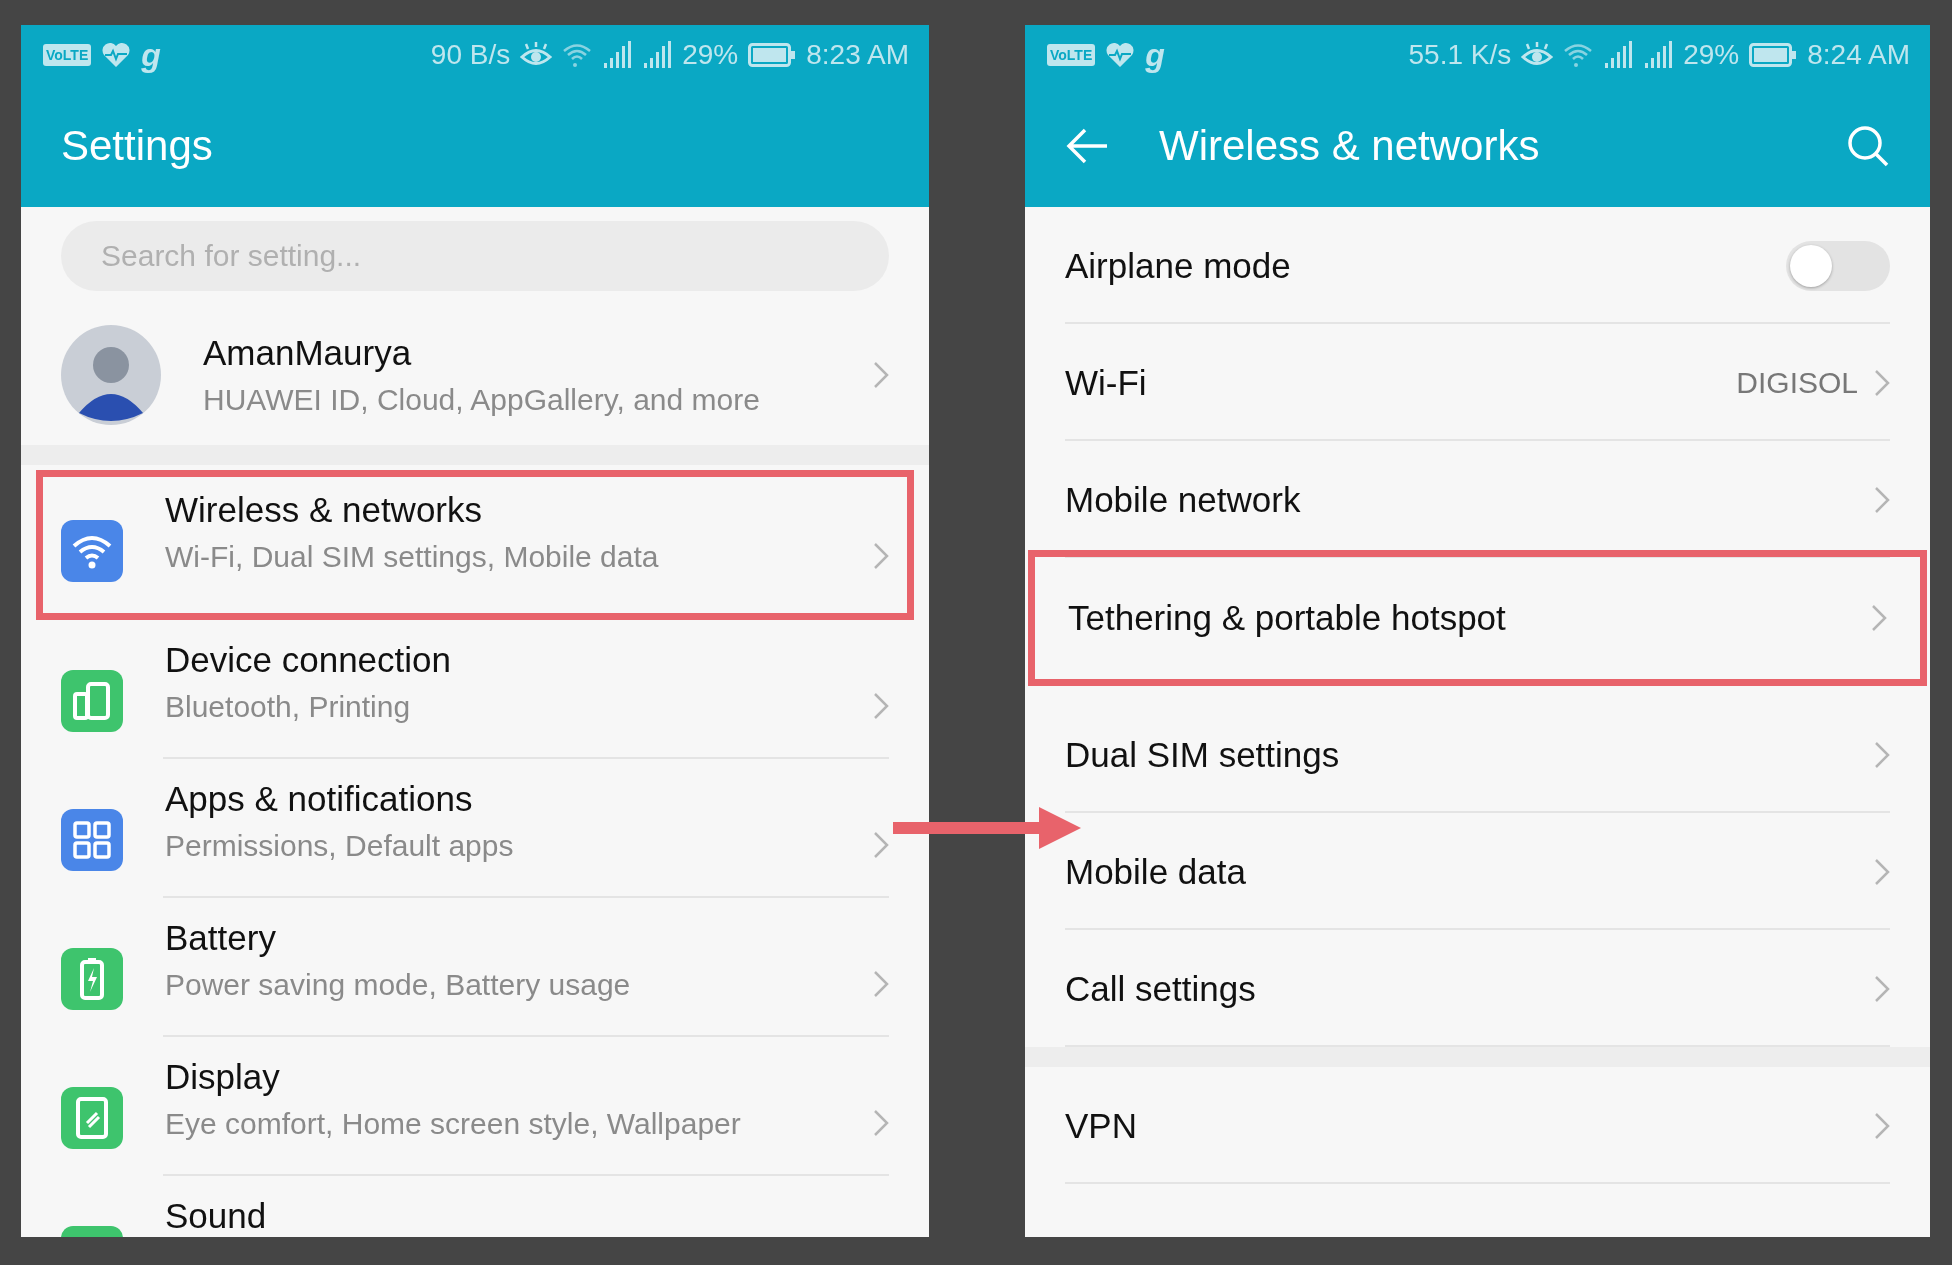  Describe the element at coordinates (1349, 146) in the screenshot. I see `page-title: Wireless & networks` at that location.